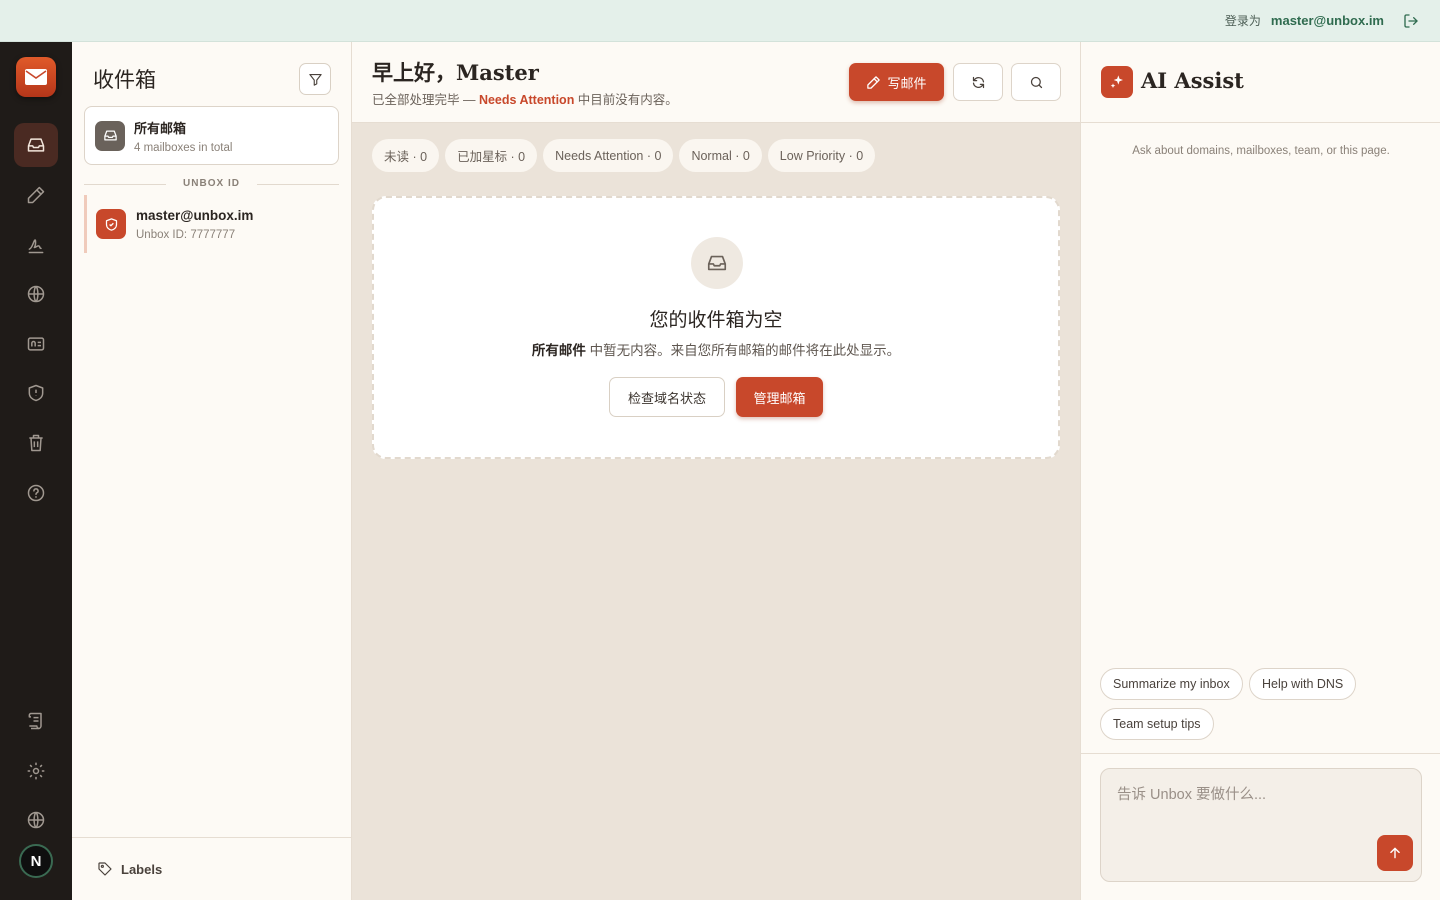 The image size is (1440, 900). Describe the element at coordinates (1260, 753) in the screenshot. I see `divider` at that location.